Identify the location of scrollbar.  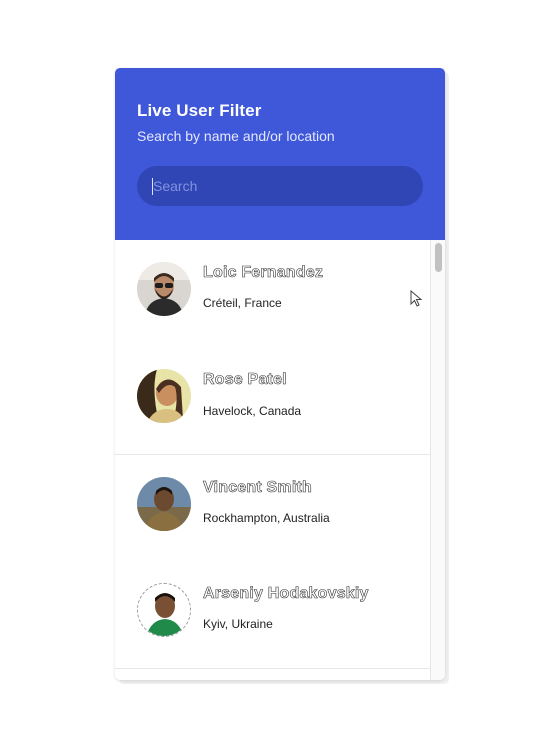
(437, 460).